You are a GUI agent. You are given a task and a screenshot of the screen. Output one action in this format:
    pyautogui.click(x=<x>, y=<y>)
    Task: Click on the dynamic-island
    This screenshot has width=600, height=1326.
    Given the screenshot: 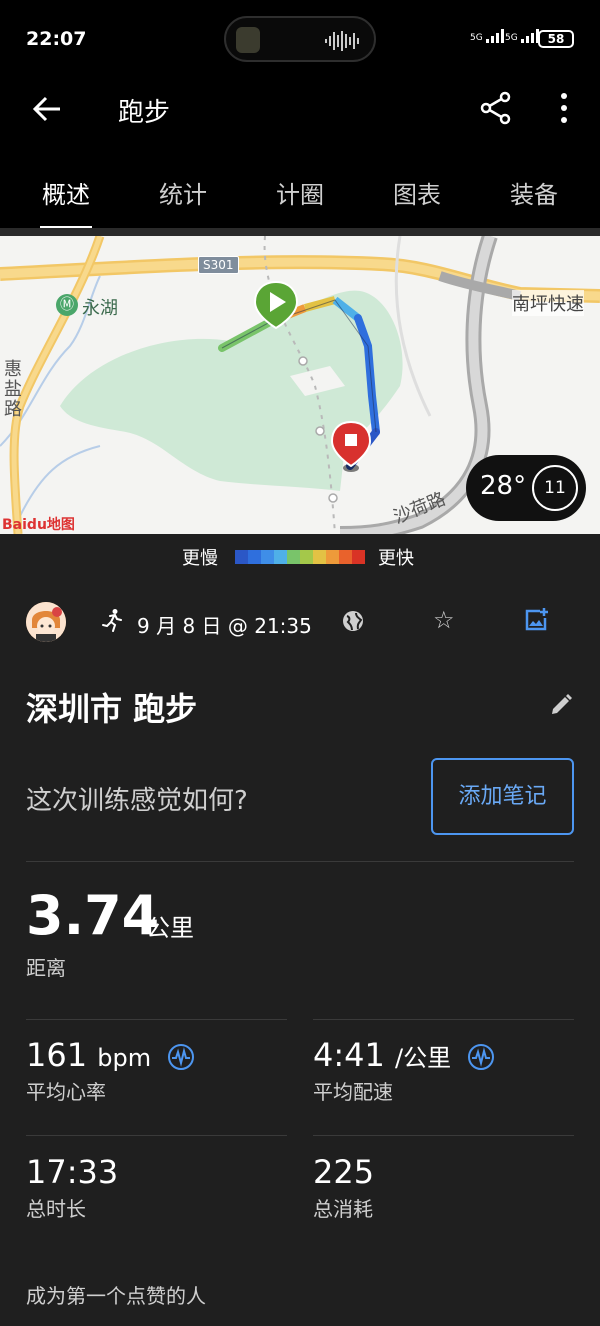 What is the action you would take?
    pyautogui.click(x=300, y=39)
    